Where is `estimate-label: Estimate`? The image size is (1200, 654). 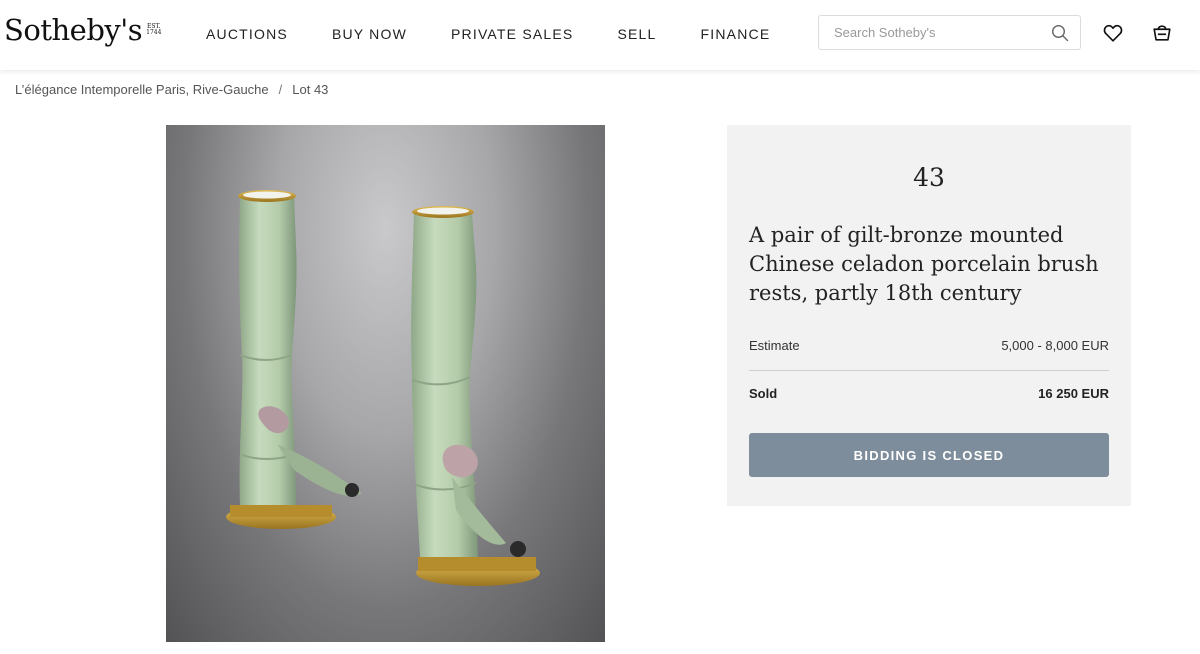
estimate-label: Estimate is located at coordinates (774, 345).